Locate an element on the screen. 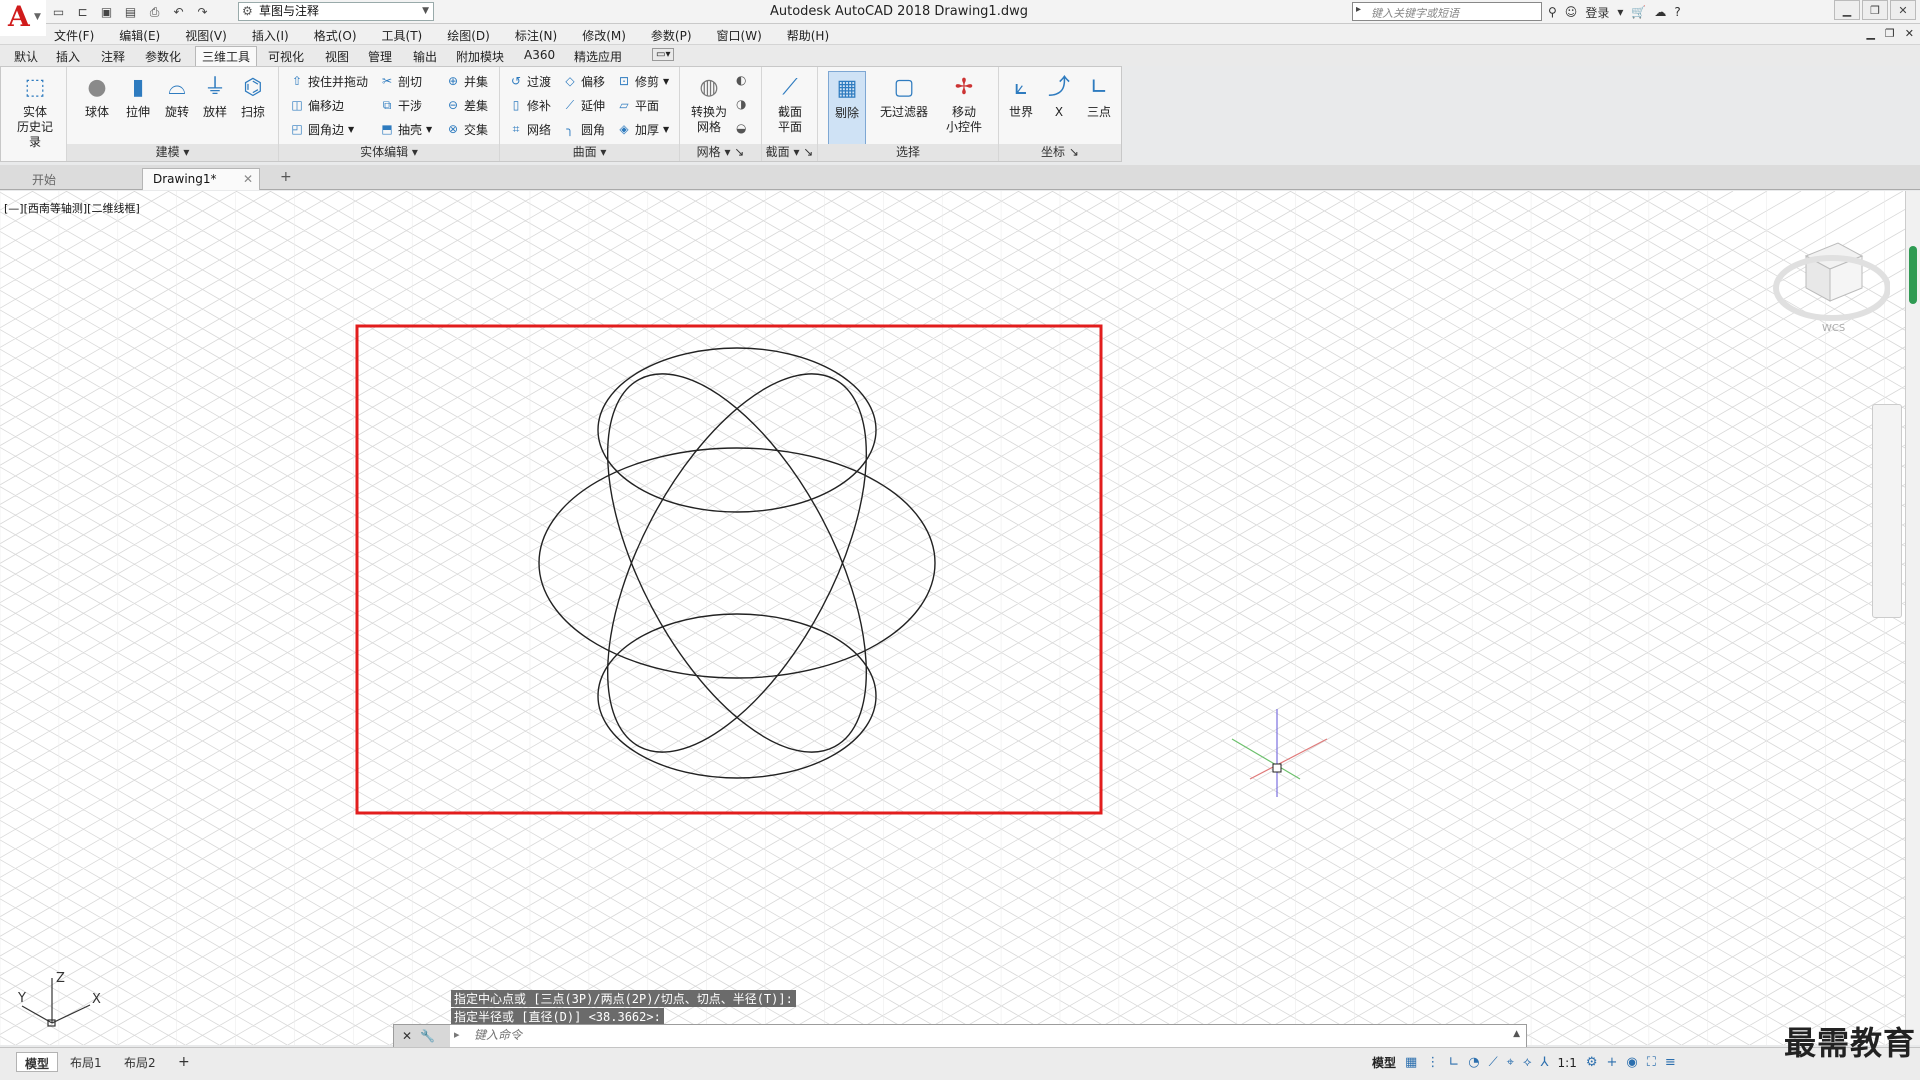  surface-fillet-button: ╮ 圆角 is located at coordinates (583, 129).